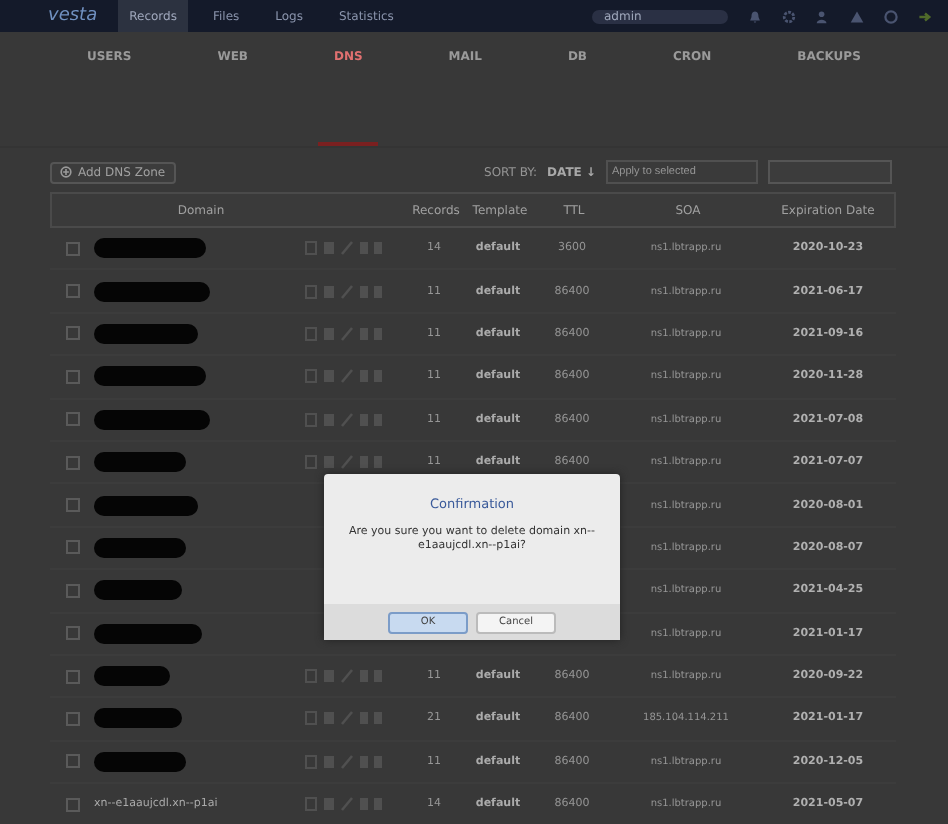 Image resolution: width=948 pixels, height=824 pixels. I want to click on bell-icon, so click(755, 16).